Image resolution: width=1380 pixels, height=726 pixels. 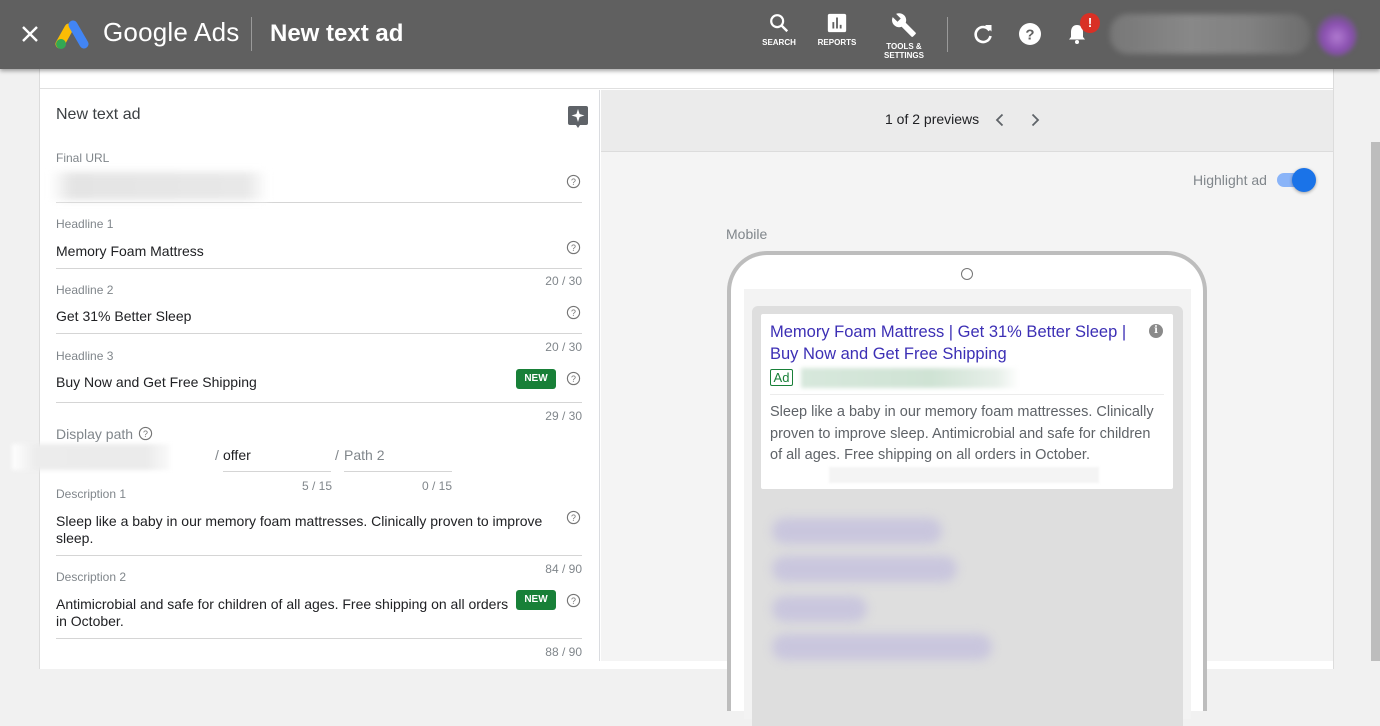 What do you see at coordinates (1035, 120) in the screenshot?
I see `chevron-right-icon` at bounding box center [1035, 120].